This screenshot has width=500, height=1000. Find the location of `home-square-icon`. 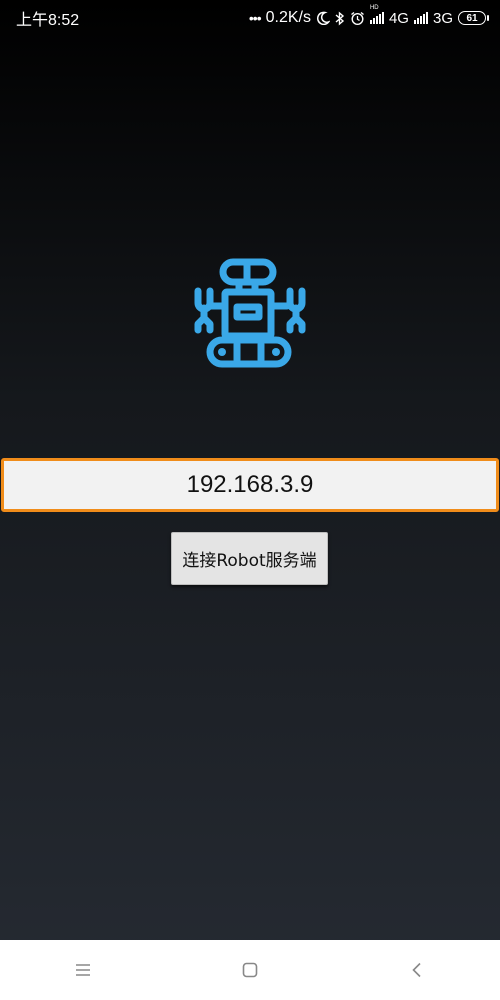

home-square-icon is located at coordinates (250, 970).